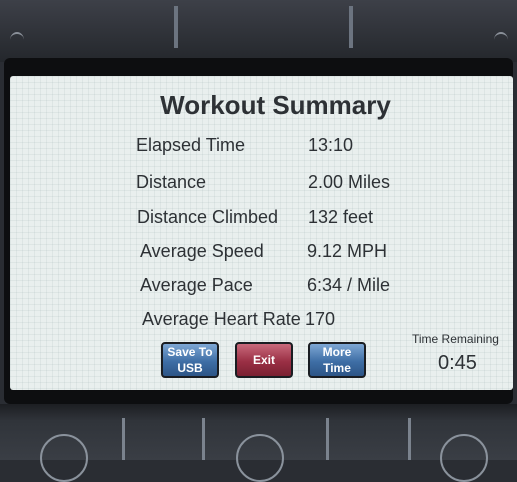 This screenshot has height=482, width=517. Describe the element at coordinates (349, 182) in the screenshot. I see `row-value: 2.00 Miles` at that location.